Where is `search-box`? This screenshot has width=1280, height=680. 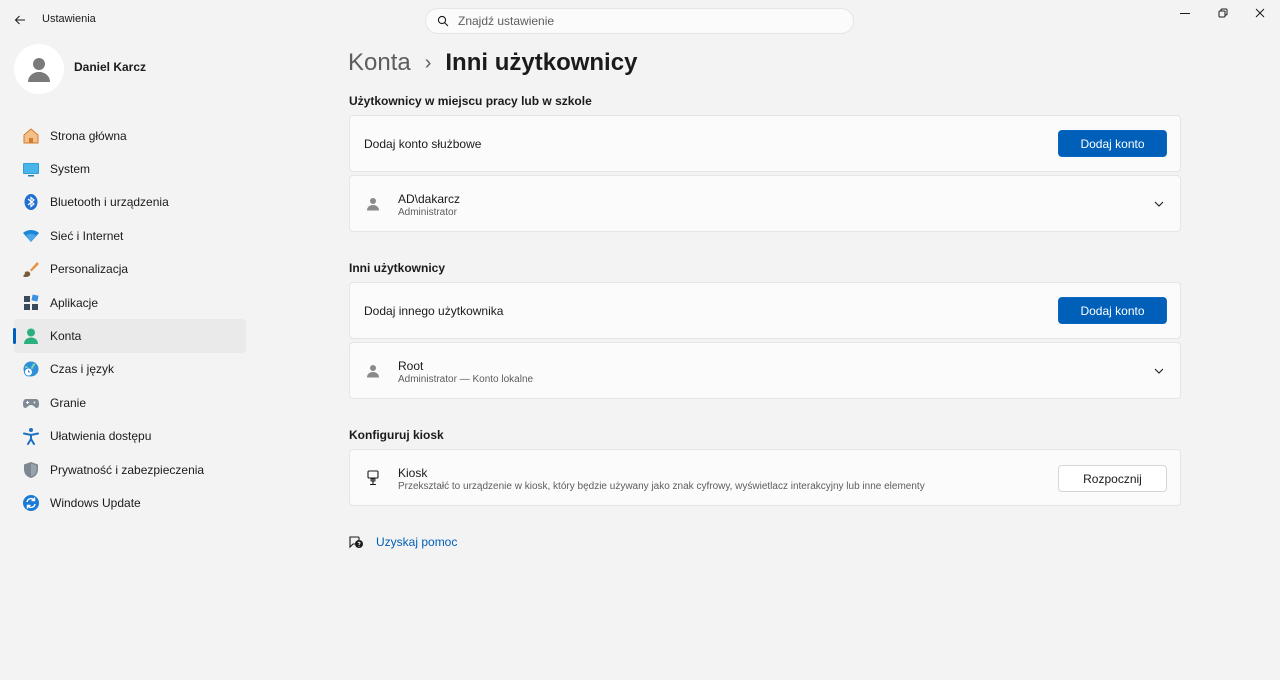 search-box is located at coordinates (639, 21).